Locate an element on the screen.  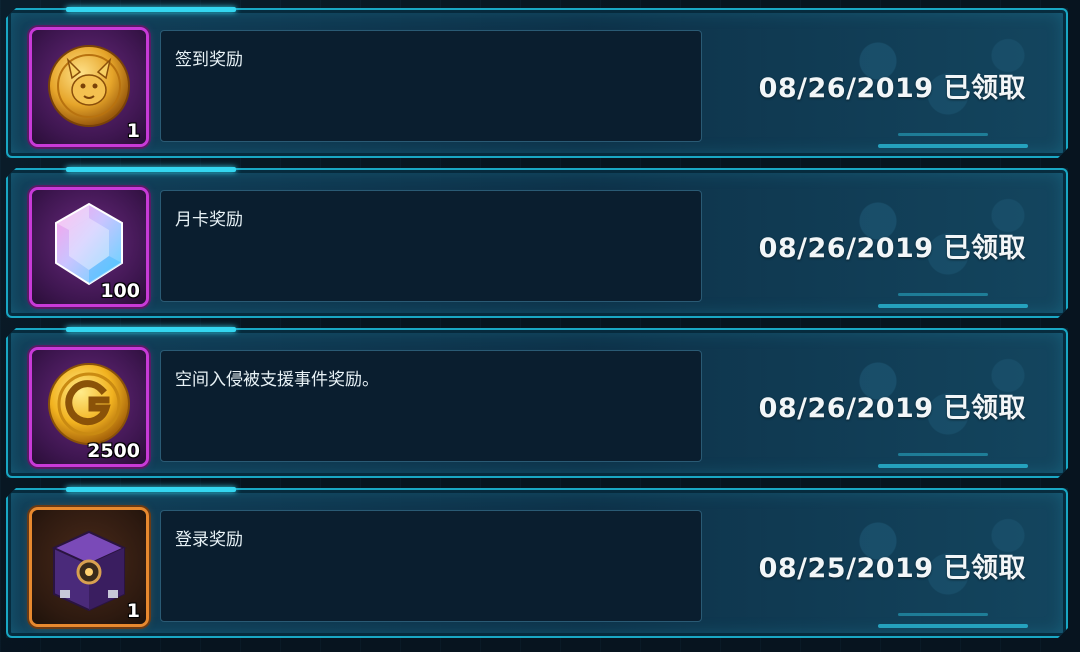
item-quantity: 2500 is located at coordinates (113, 451).